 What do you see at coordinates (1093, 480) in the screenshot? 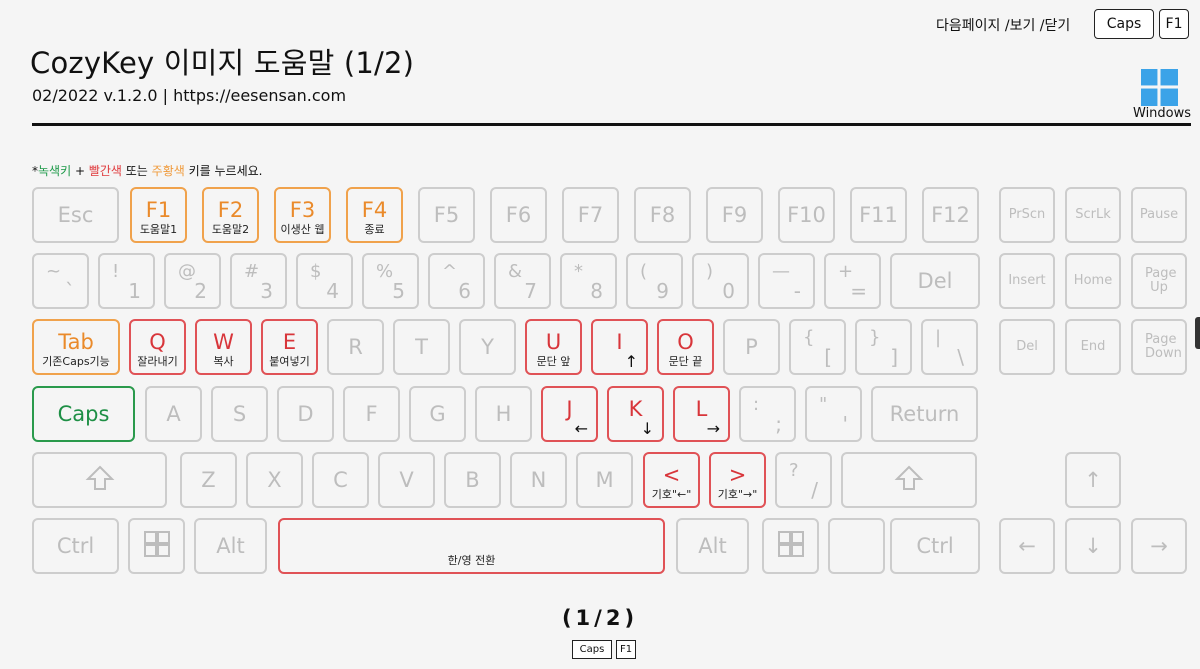
I see `key-symbol-row4-12: ↑` at bounding box center [1093, 480].